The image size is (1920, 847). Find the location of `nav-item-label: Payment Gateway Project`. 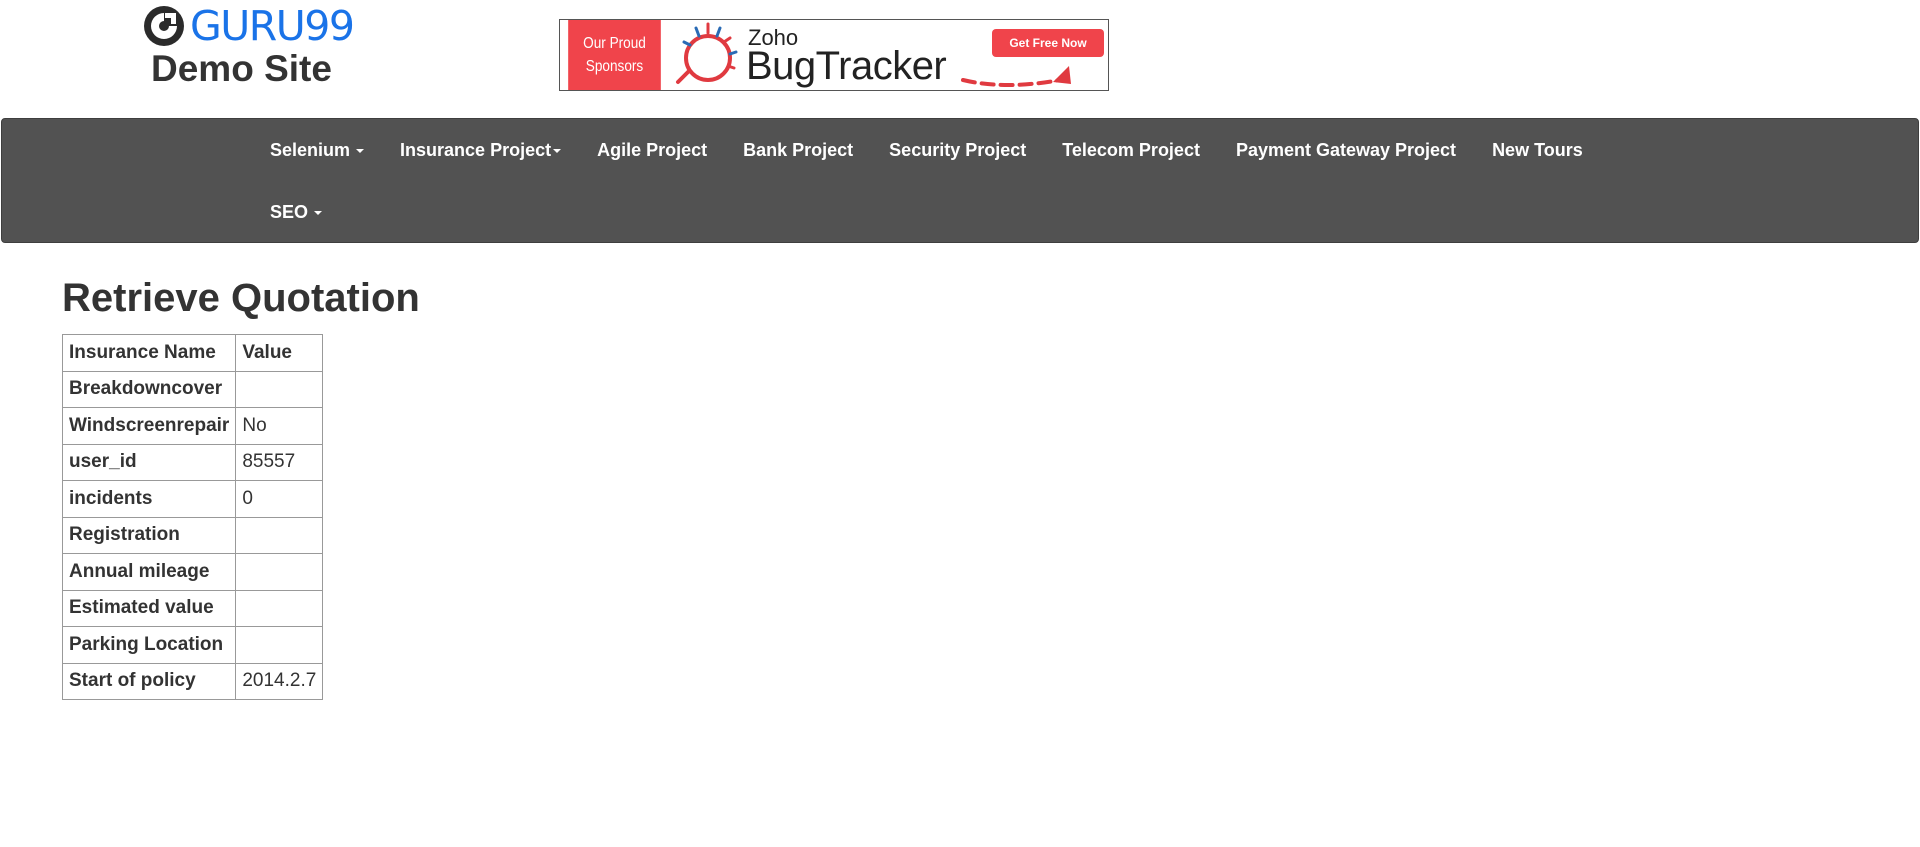

nav-item-label: Payment Gateway Project is located at coordinates (1346, 149).